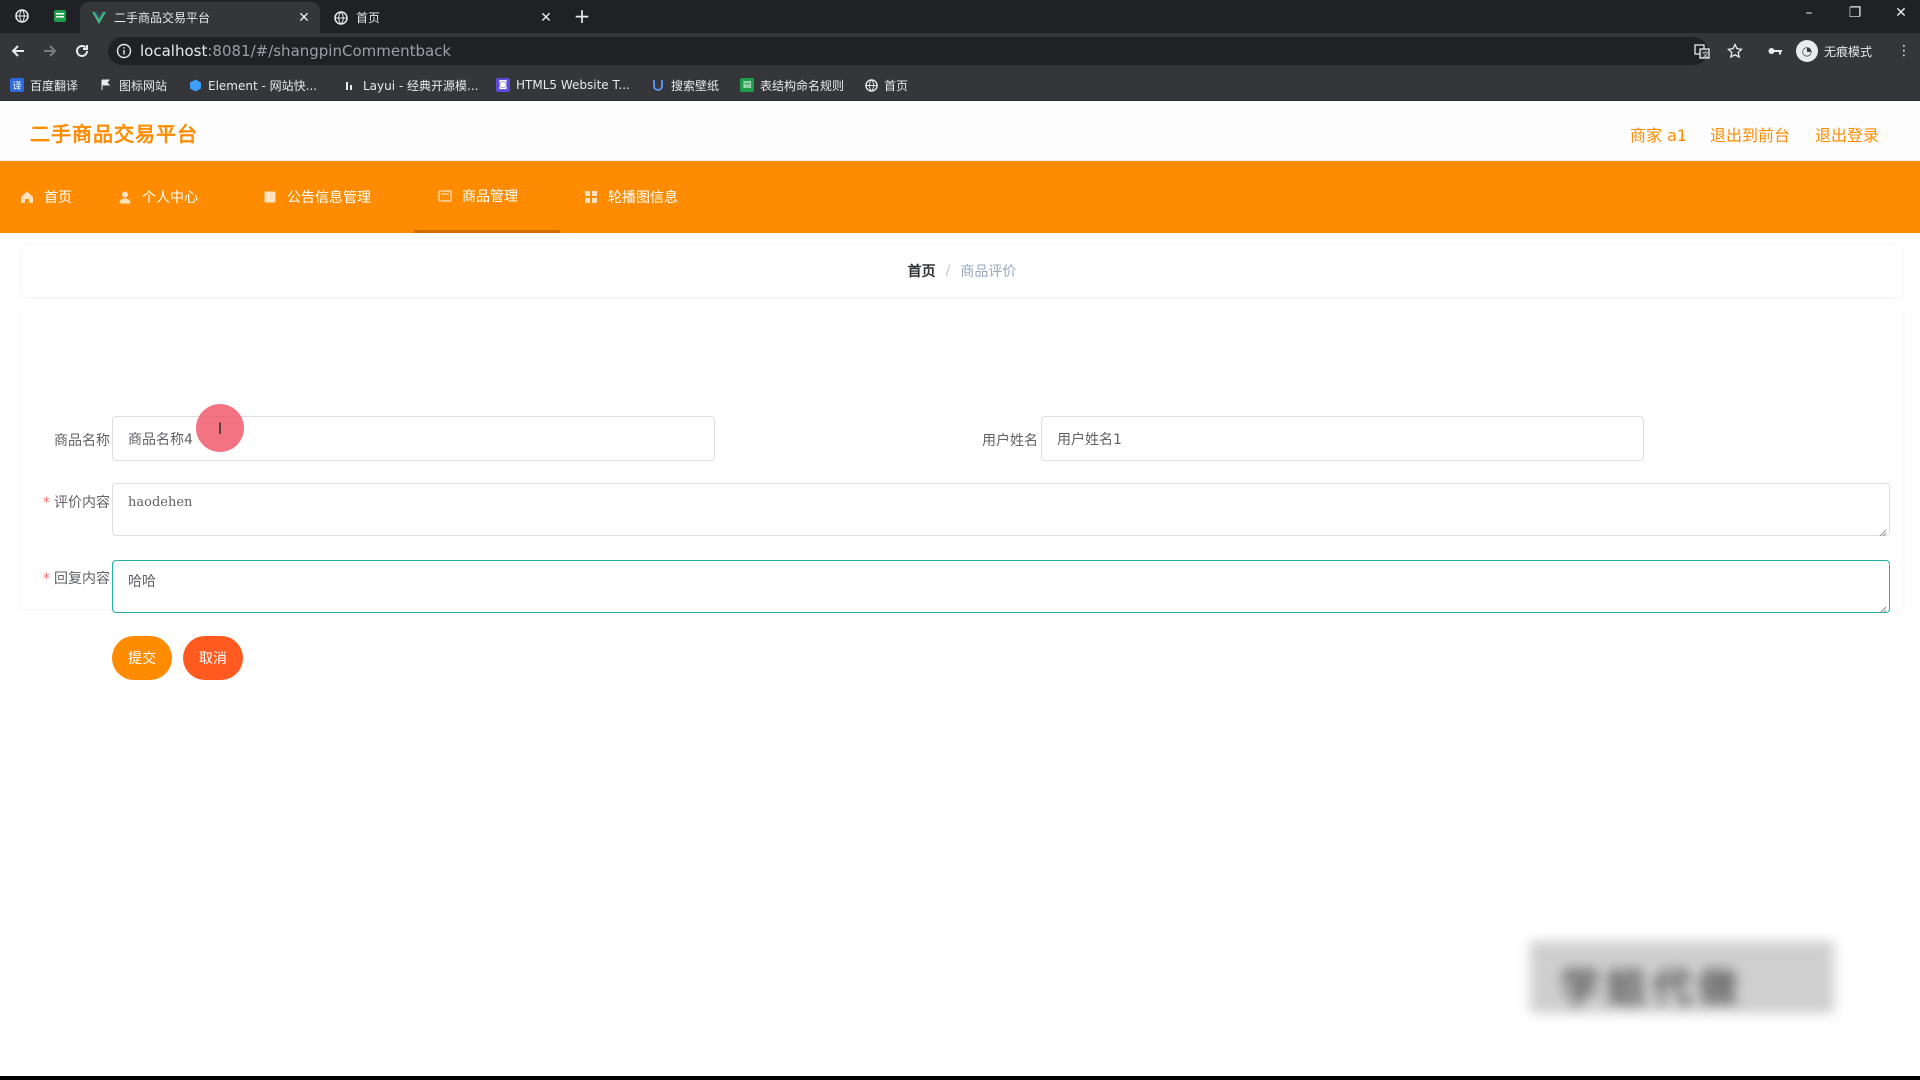  What do you see at coordinates (329, 198) in the screenshot?
I see `menu-label: 公告信息管理` at bounding box center [329, 198].